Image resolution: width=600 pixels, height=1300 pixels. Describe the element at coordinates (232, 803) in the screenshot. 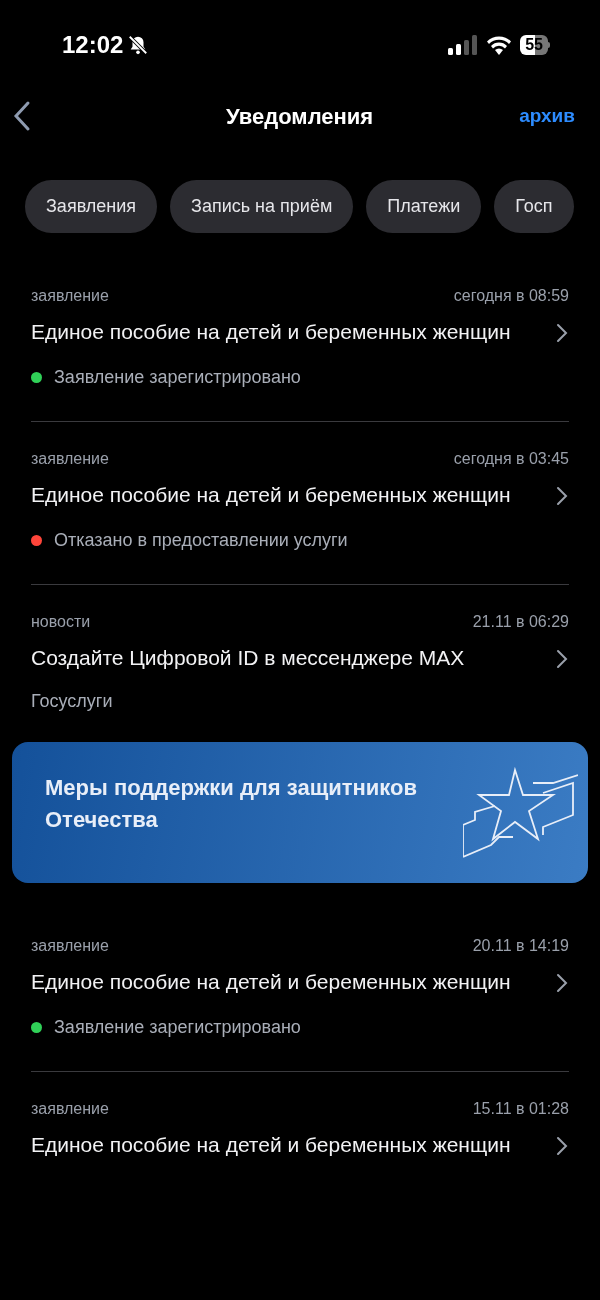

I see `banner-title: Меры поддержки для защитников Отечества` at that location.